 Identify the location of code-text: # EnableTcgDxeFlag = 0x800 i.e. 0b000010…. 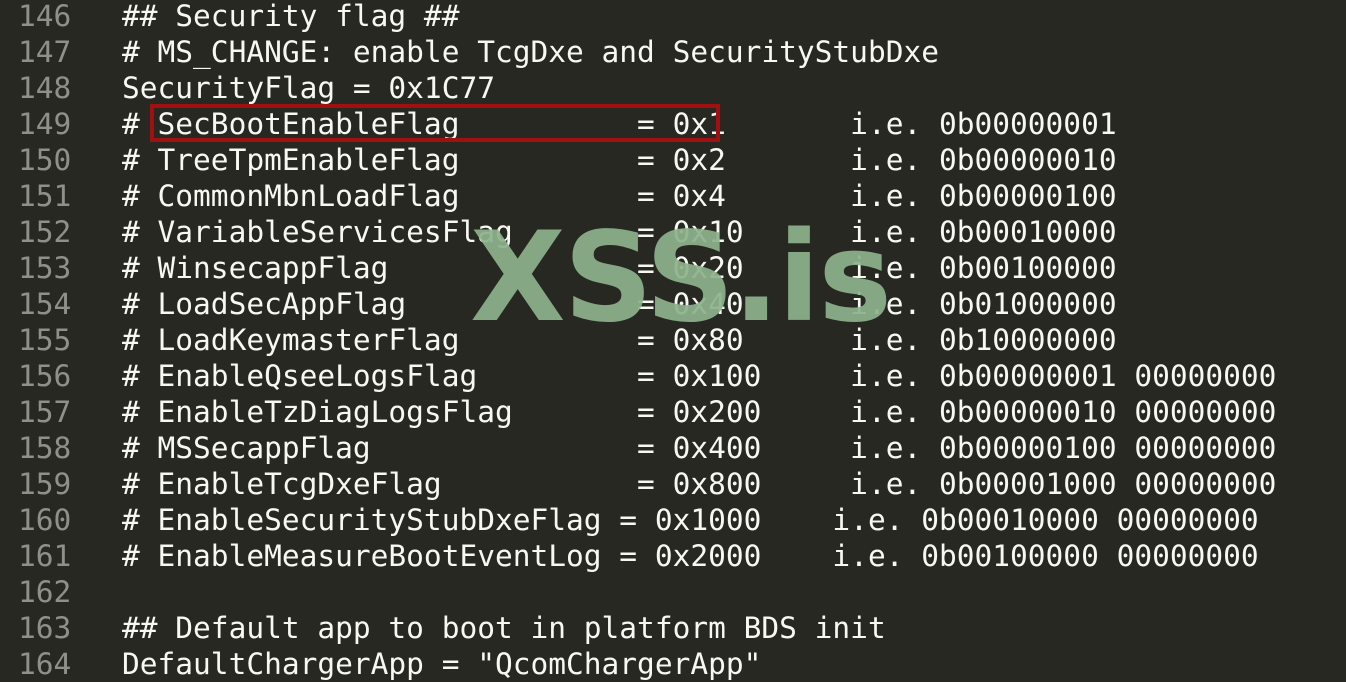
(699, 484).